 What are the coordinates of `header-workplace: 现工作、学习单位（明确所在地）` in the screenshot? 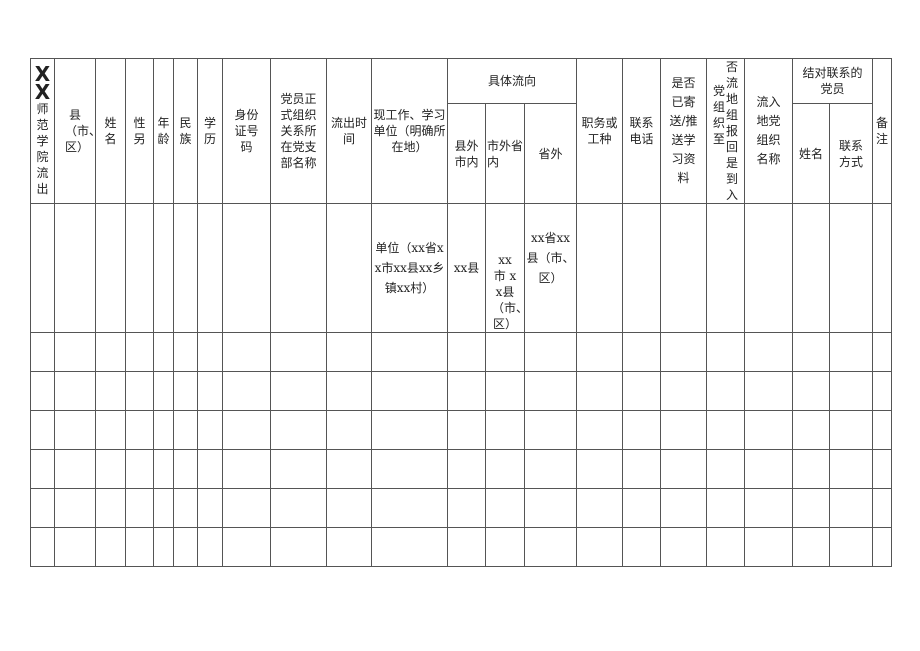 It's located at (409, 131).